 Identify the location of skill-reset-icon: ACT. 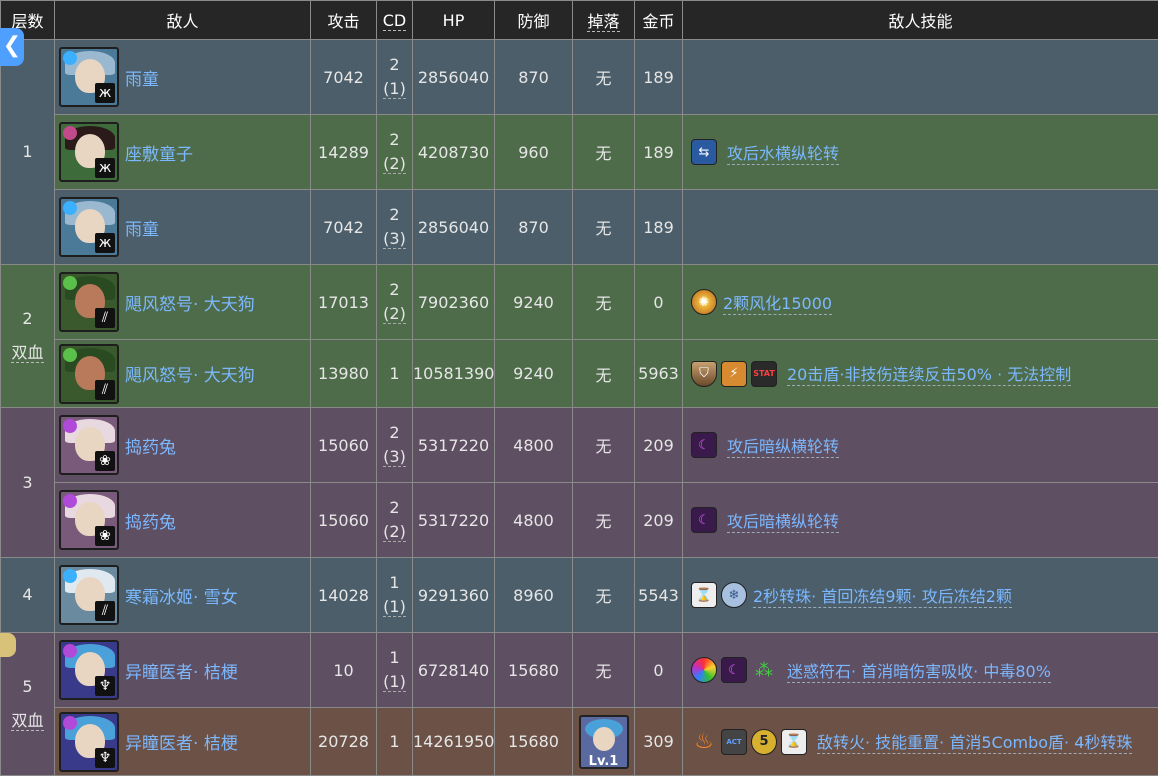
(734, 742).